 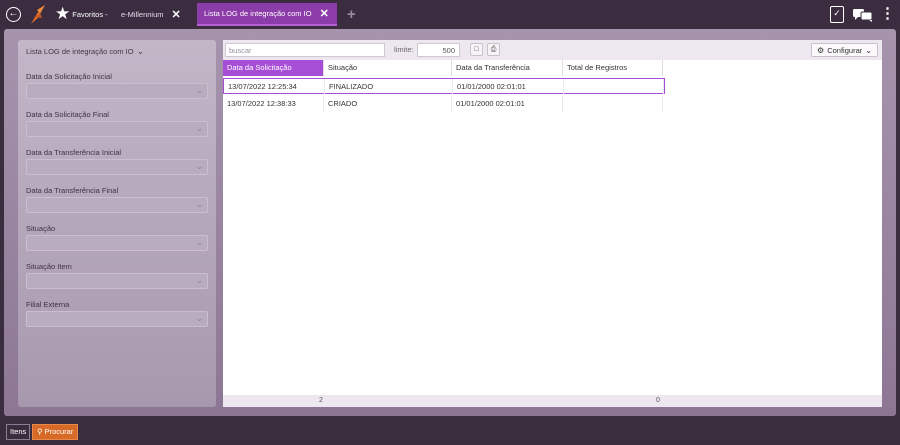 What do you see at coordinates (493, 49) in the screenshot?
I see `print-icon: ⎙` at bounding box center [493, 49].